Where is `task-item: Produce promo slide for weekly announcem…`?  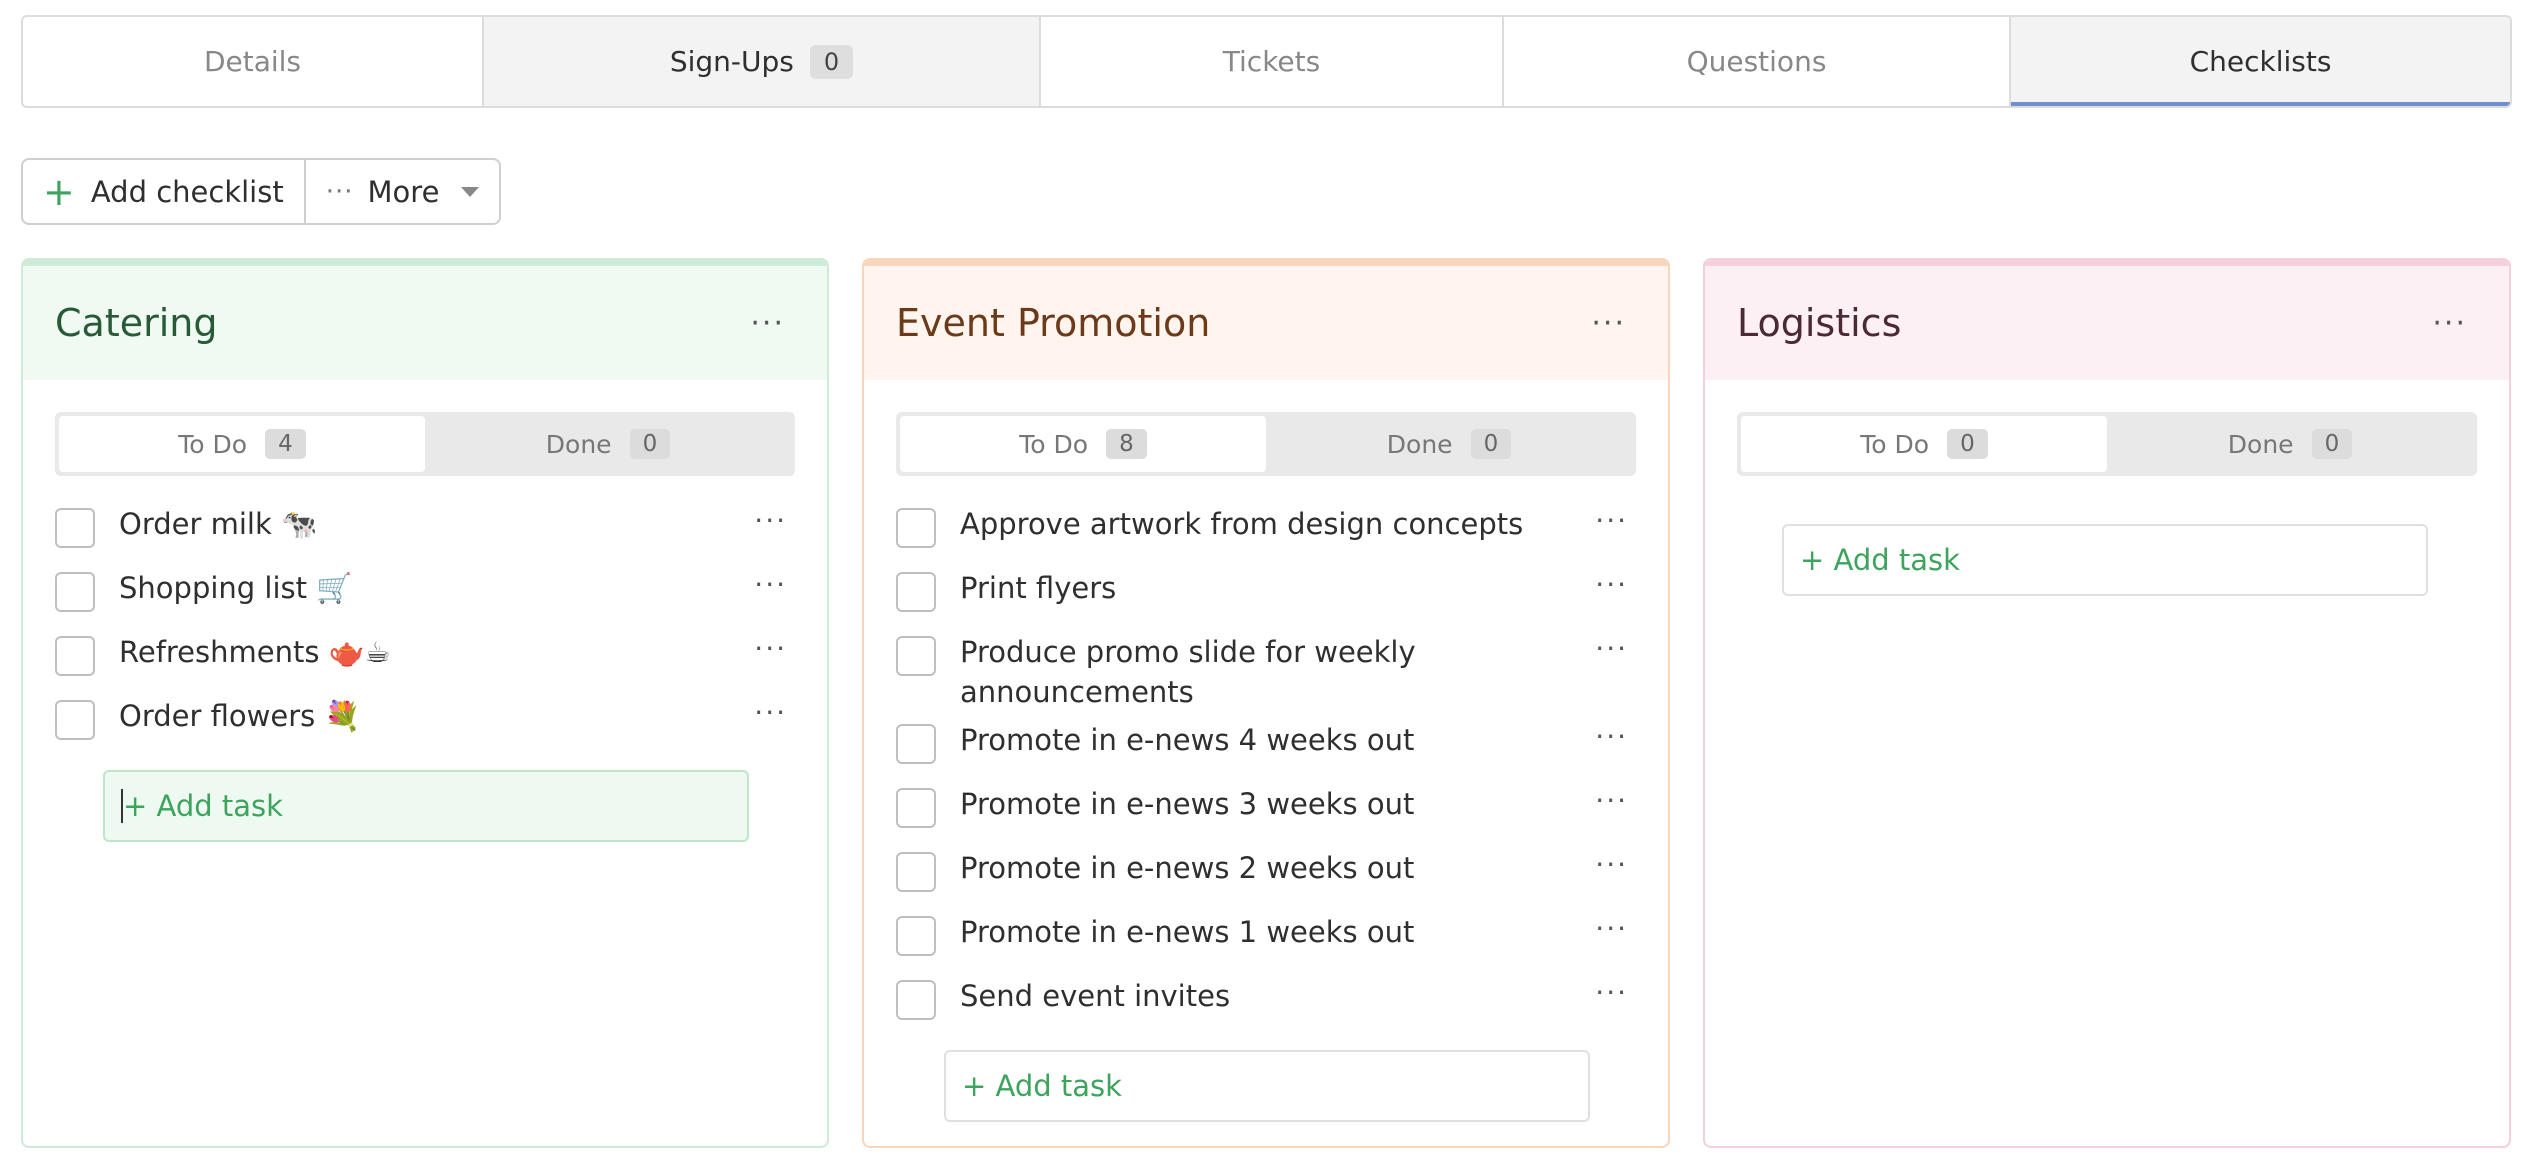
task-item: Produce promo slide for weekly announcem… is located at coordinates (1266, 676).